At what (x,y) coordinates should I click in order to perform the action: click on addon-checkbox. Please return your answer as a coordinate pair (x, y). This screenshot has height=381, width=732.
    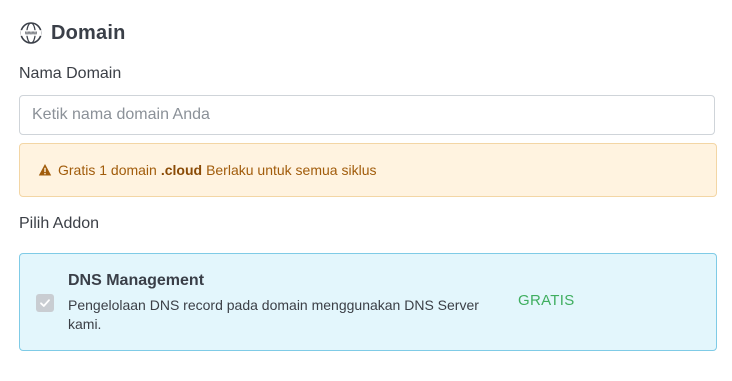
    Looking at the image, I should click on (45, 303).